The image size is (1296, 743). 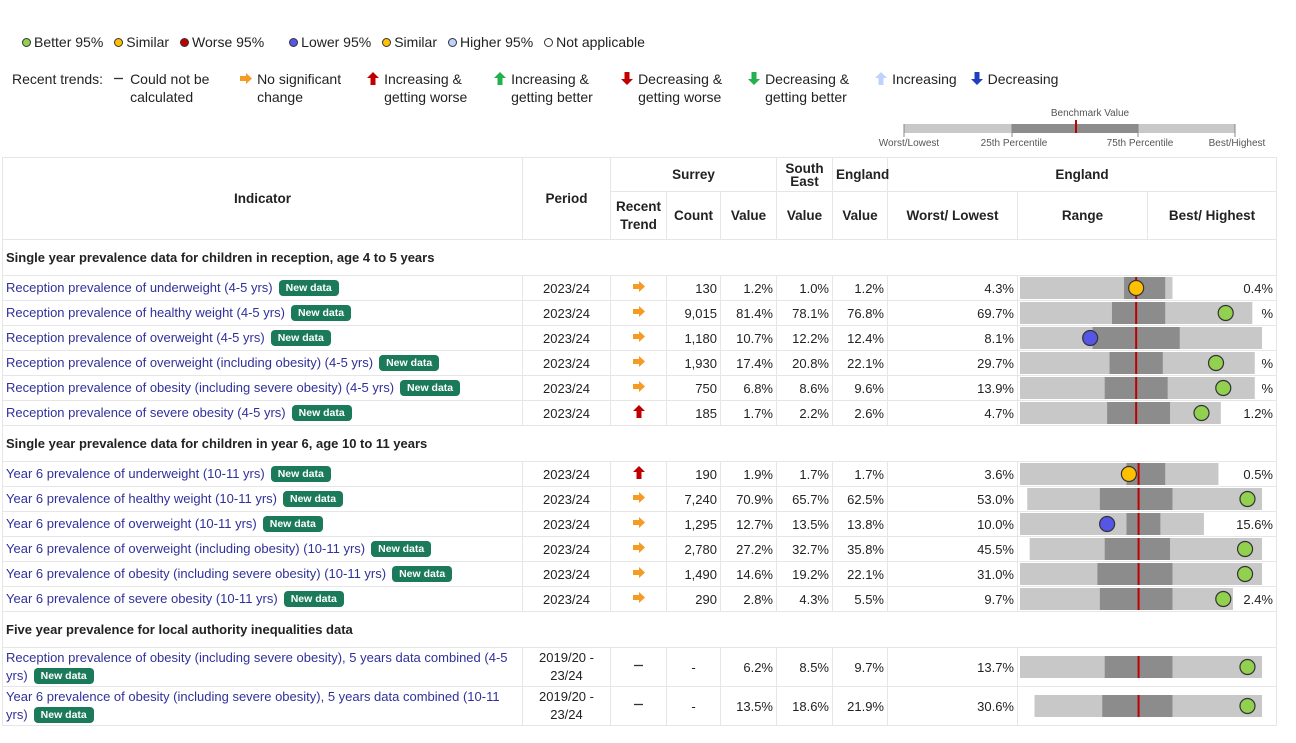 I want to click on england-value-cell: 76.8%, so click(x=860, y=313).